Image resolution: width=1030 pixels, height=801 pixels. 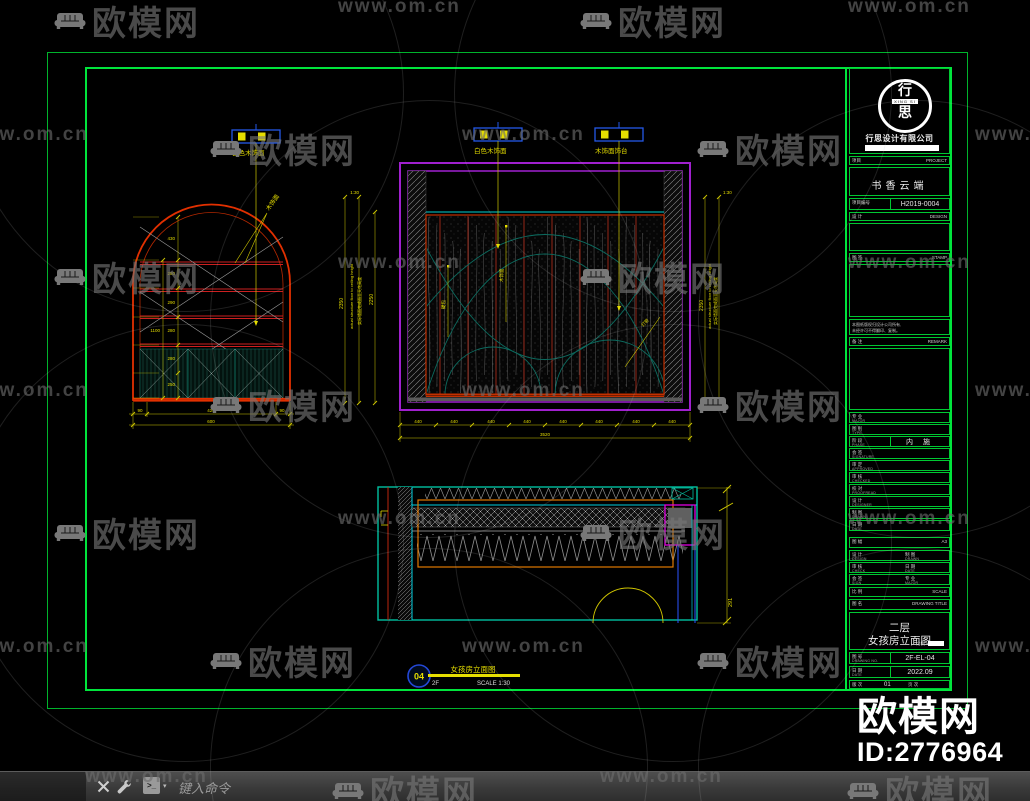 What do you see at coordinates (151, 785) in the screenshot?
I see `command-prompt-icon: >_` at bounding box center [151, 785].